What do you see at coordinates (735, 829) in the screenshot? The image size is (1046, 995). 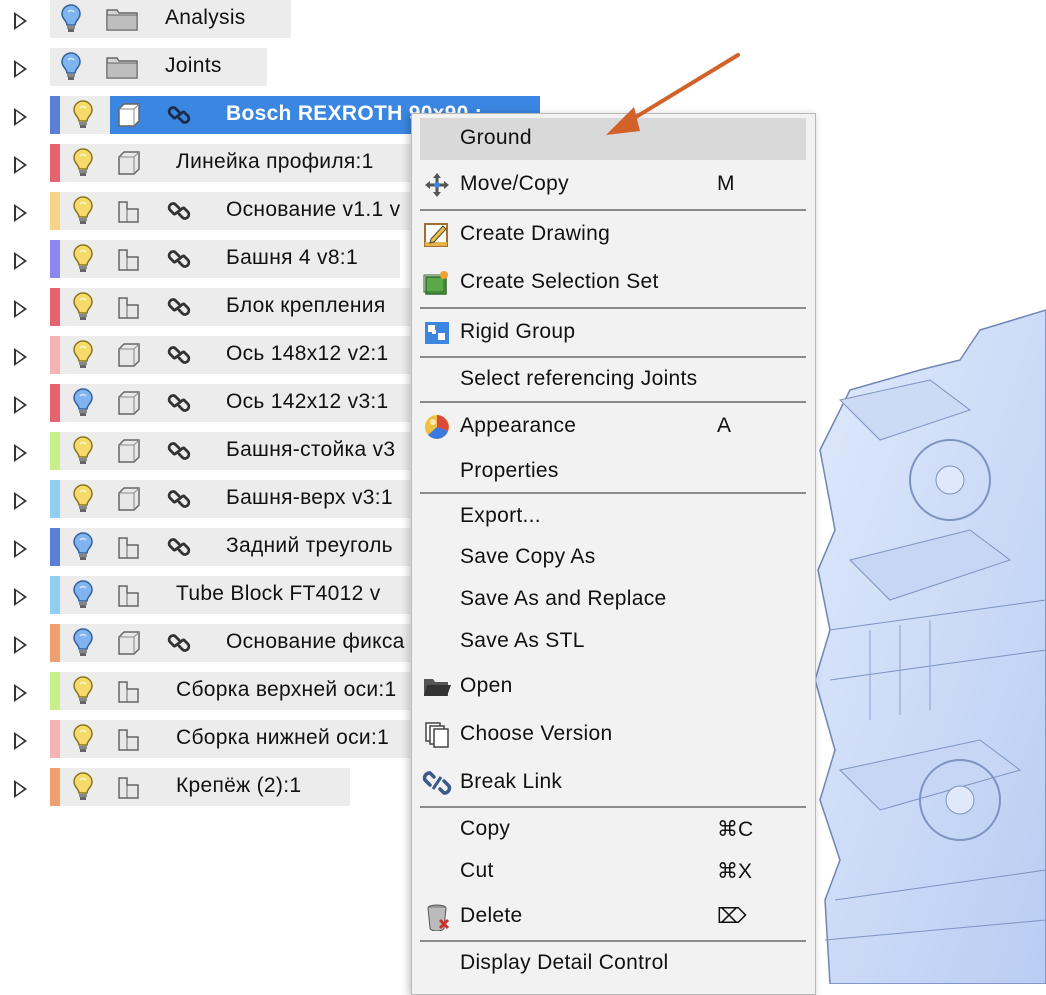 I see `shortcut-label: ⌘C` at bounding box center [735, 829].